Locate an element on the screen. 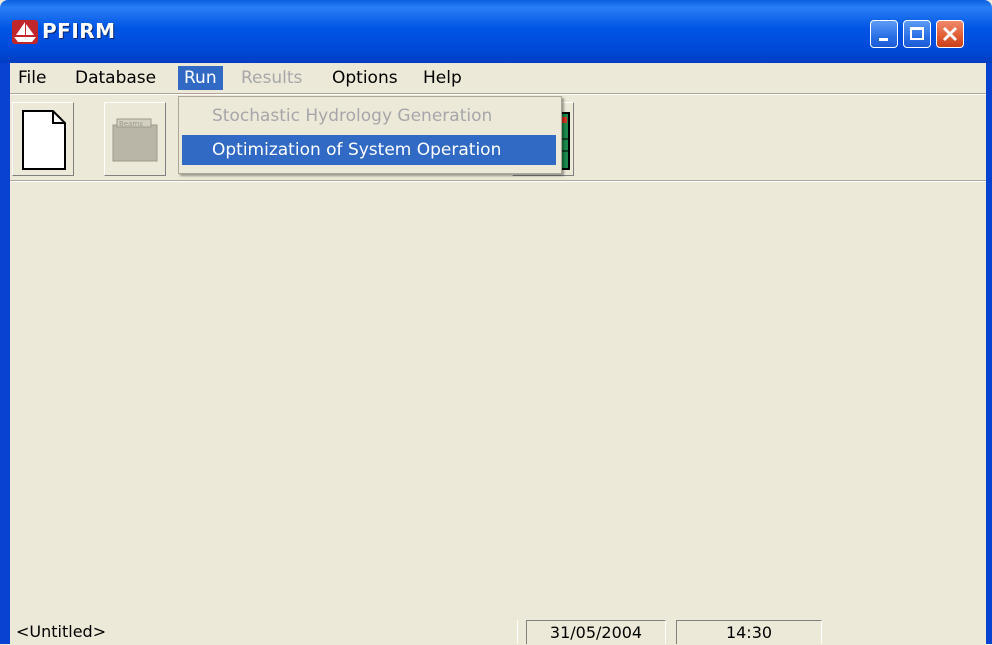 The height and width of the screenshot is (645, 992). maximize-icon is located at coordinates (917, 33).